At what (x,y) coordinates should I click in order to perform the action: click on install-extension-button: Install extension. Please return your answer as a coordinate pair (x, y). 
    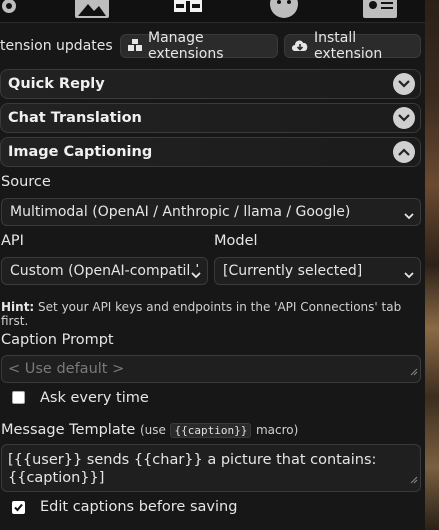
    Looking at the image, I should click on (352, 46).